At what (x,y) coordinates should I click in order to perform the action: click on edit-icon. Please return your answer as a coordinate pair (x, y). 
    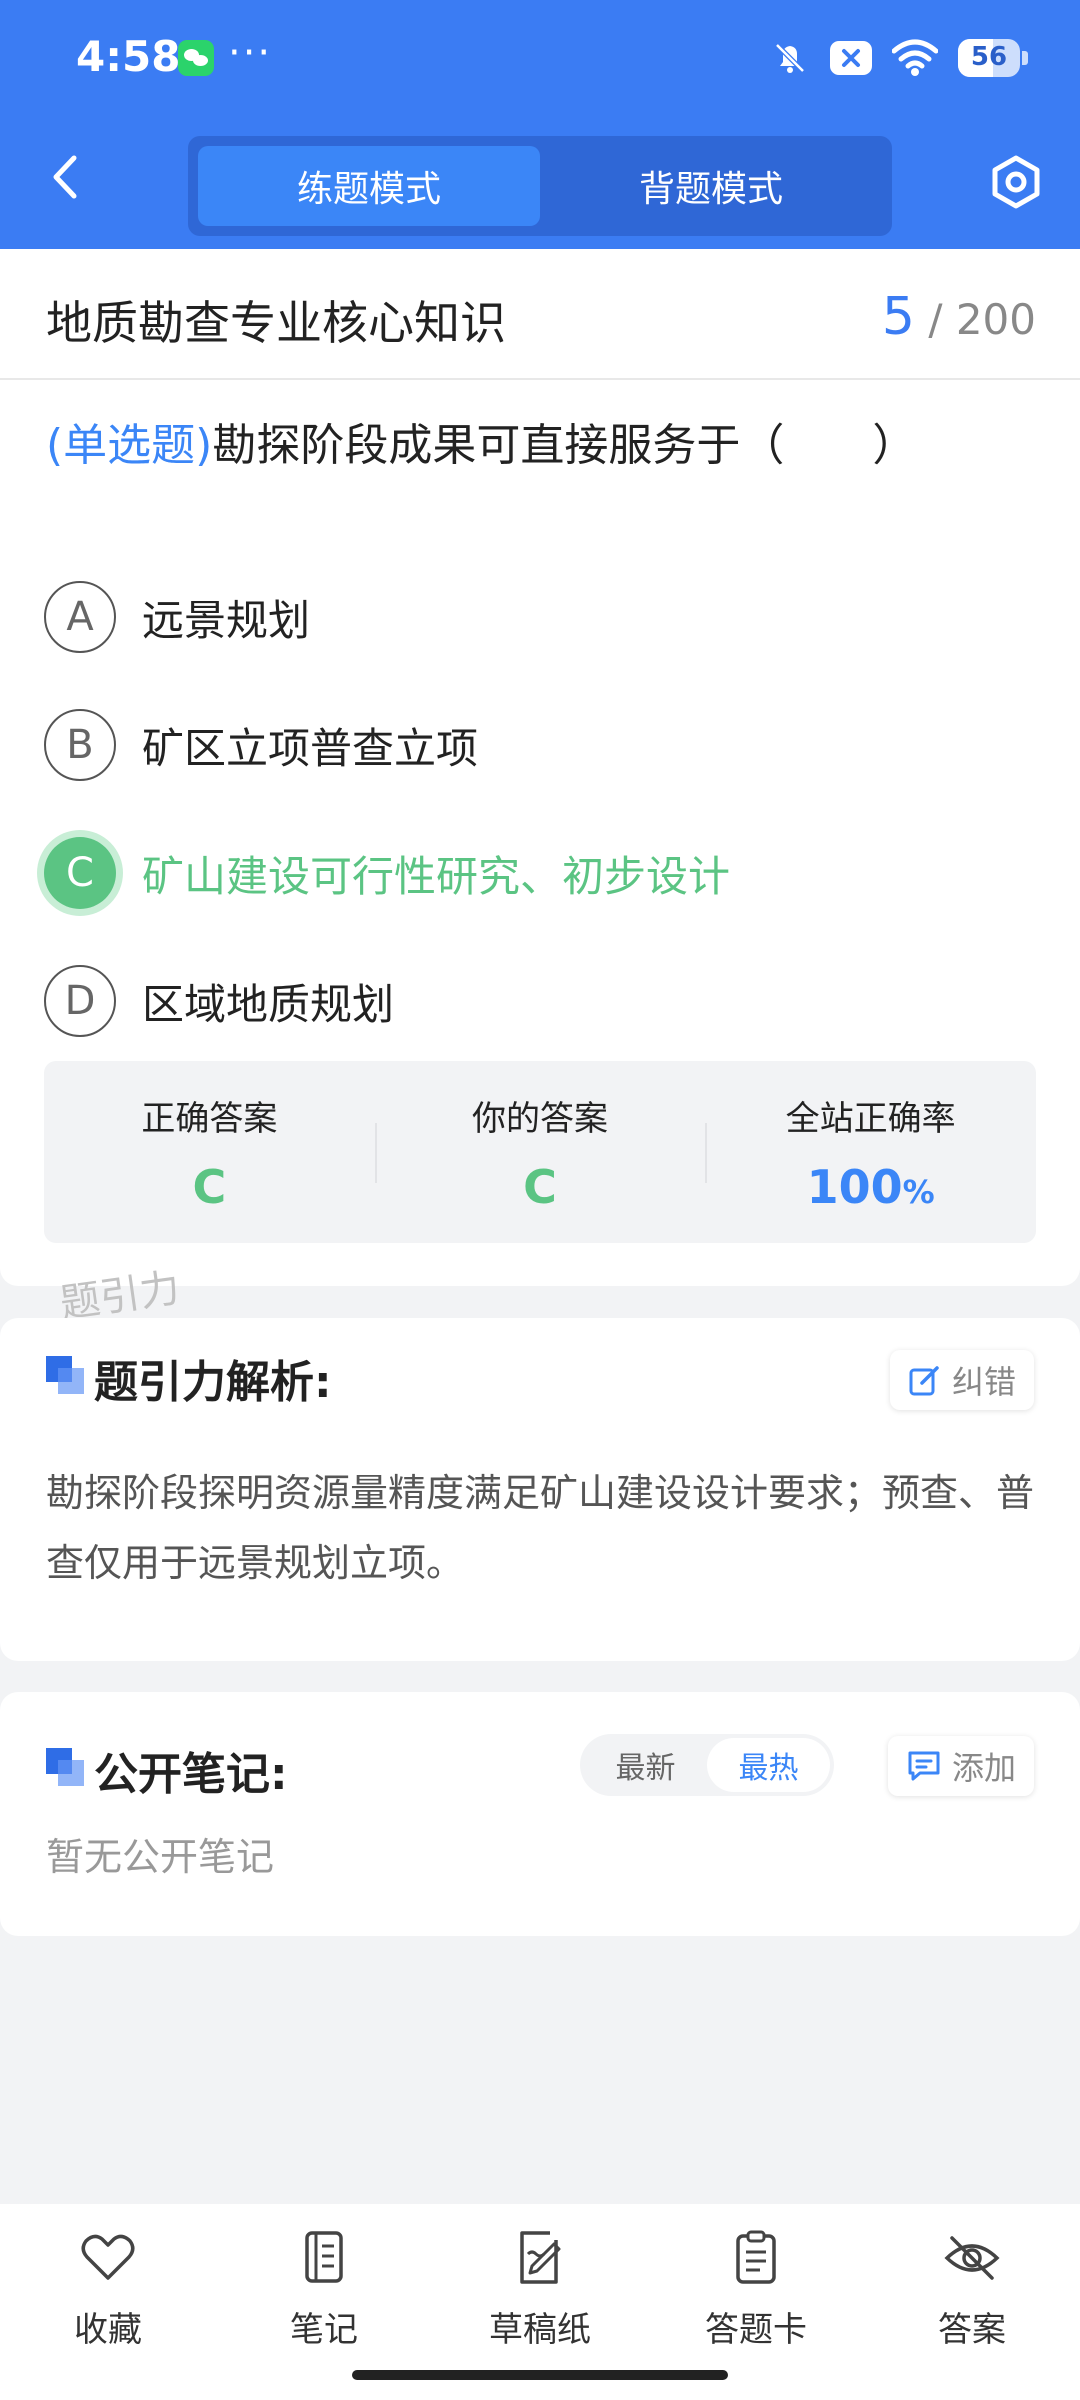
    Looking at the image, I should click on (924, 1381).